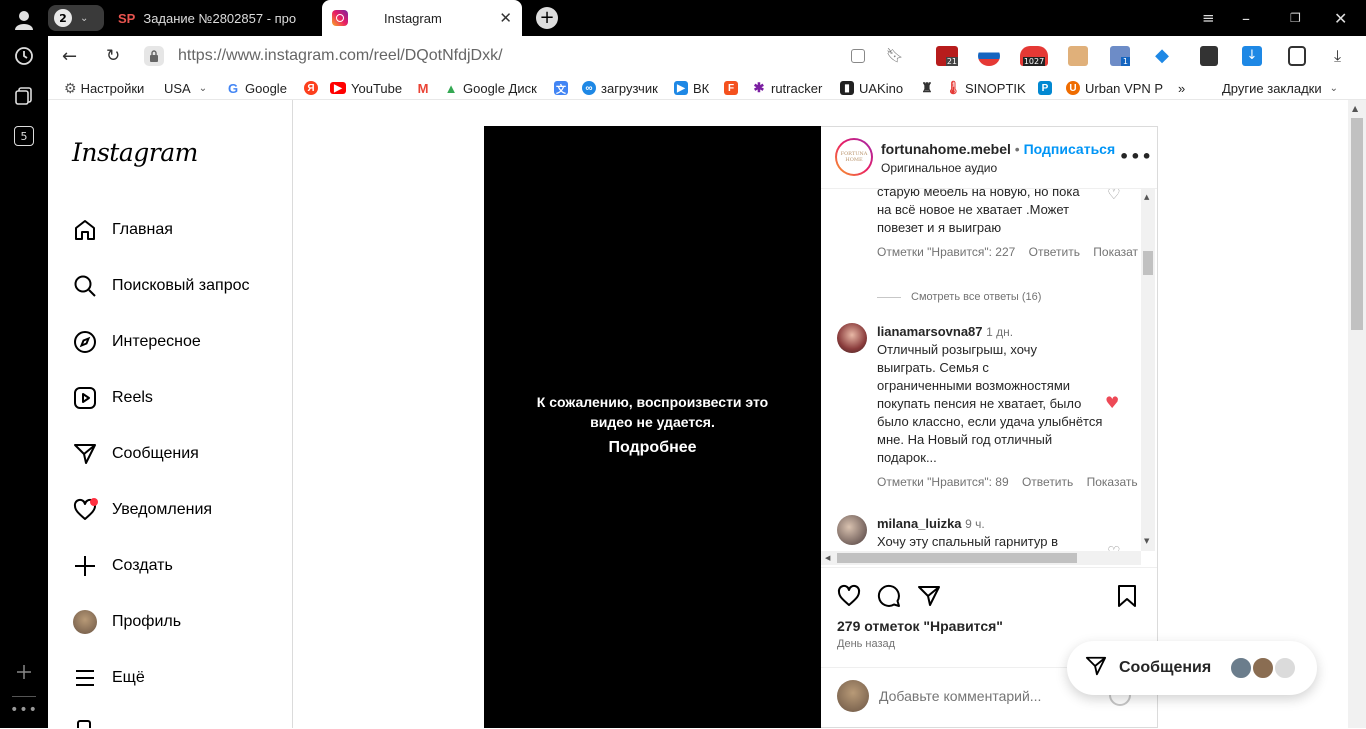 This screenshot has height=729, width=1366. I want to click on more-options-icon: •••, so click(1136, 156).